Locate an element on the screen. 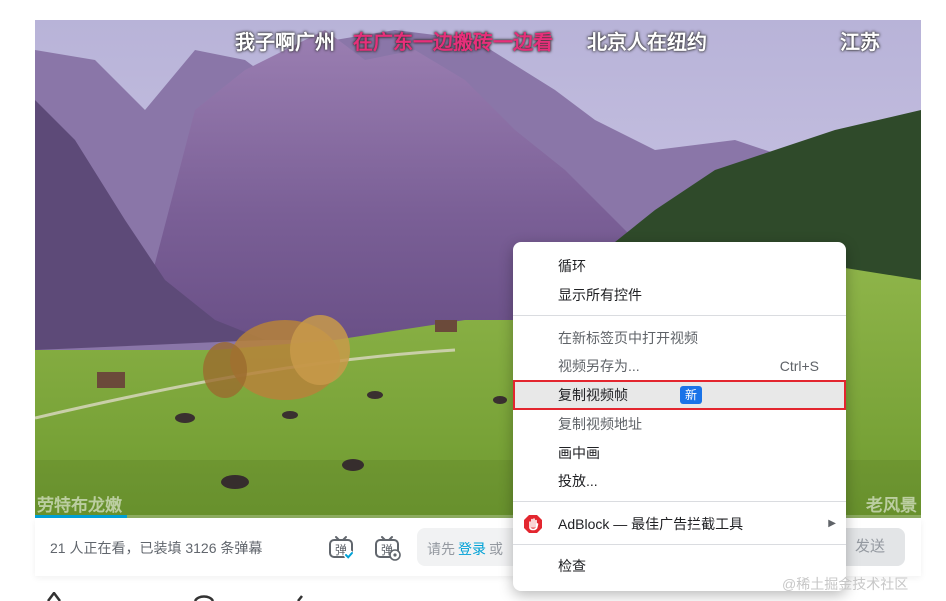  cut-off-icons is located at coordinates (175, 596).